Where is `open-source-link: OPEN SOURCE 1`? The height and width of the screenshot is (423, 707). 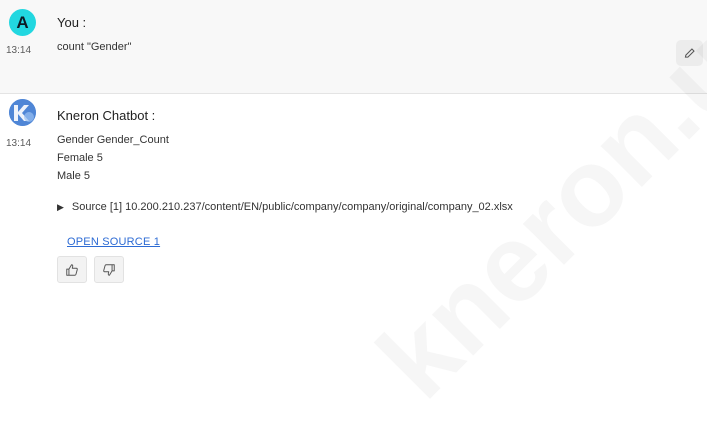 open-source-link: OPEN SOURCE 1 is located at coordinates (113, 242).